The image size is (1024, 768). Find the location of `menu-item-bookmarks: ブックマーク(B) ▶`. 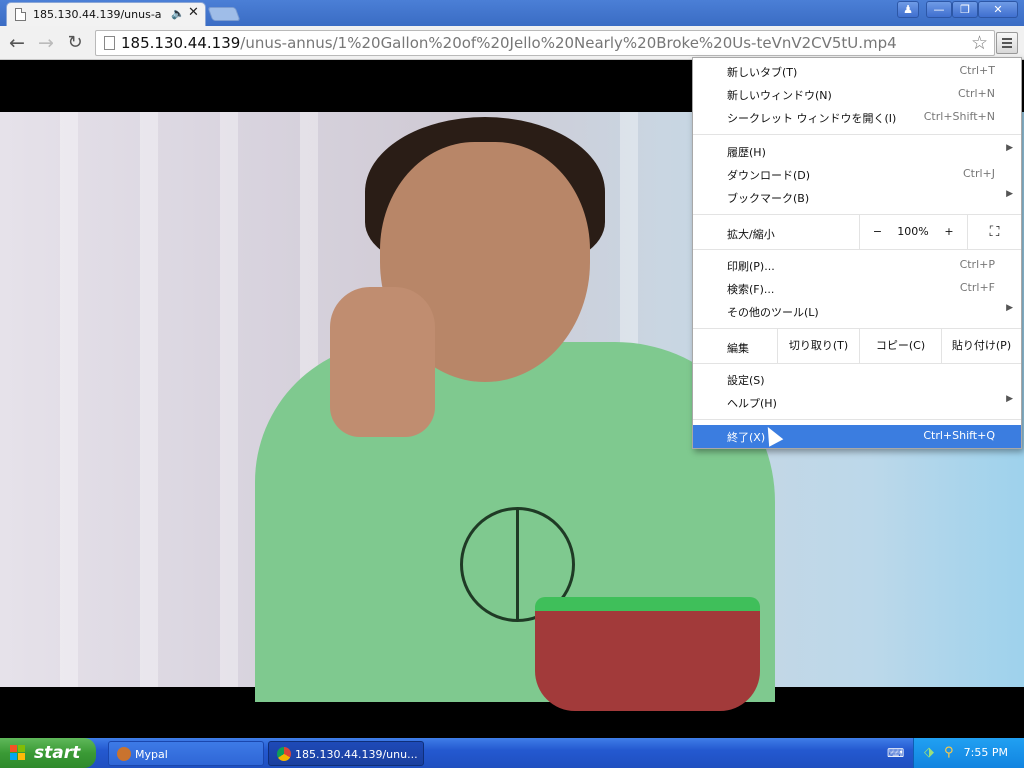

menu-item-bookmarks: ブックマーク(B) ▶ is located at coordinates (857, 197).